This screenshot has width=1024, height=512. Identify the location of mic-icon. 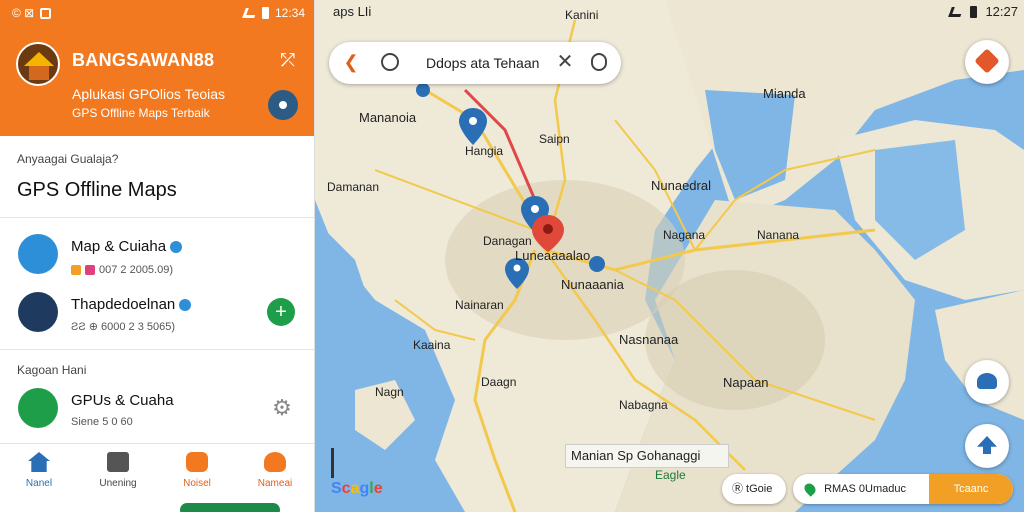
(599, 62).